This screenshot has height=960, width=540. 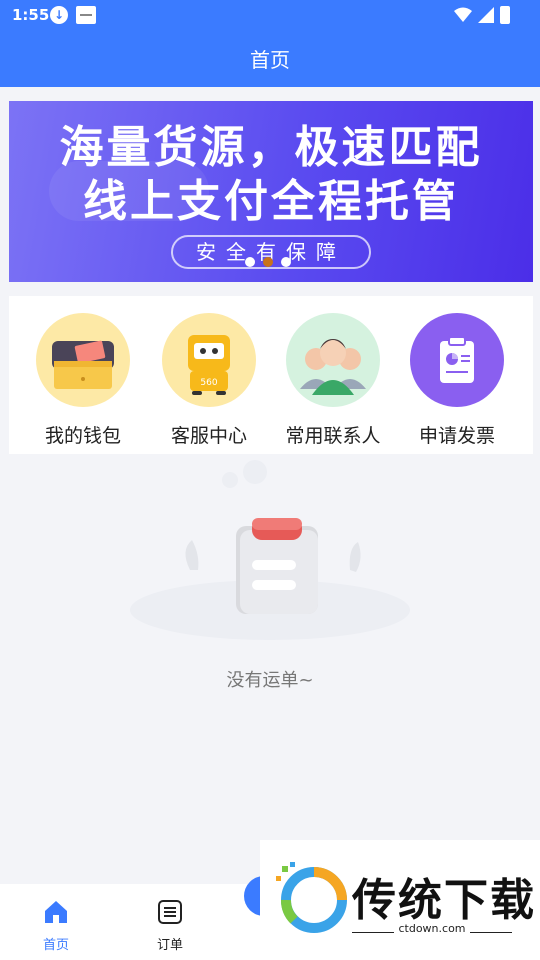 I want to click on tab-label: 订单, so click(x=169, y=945).